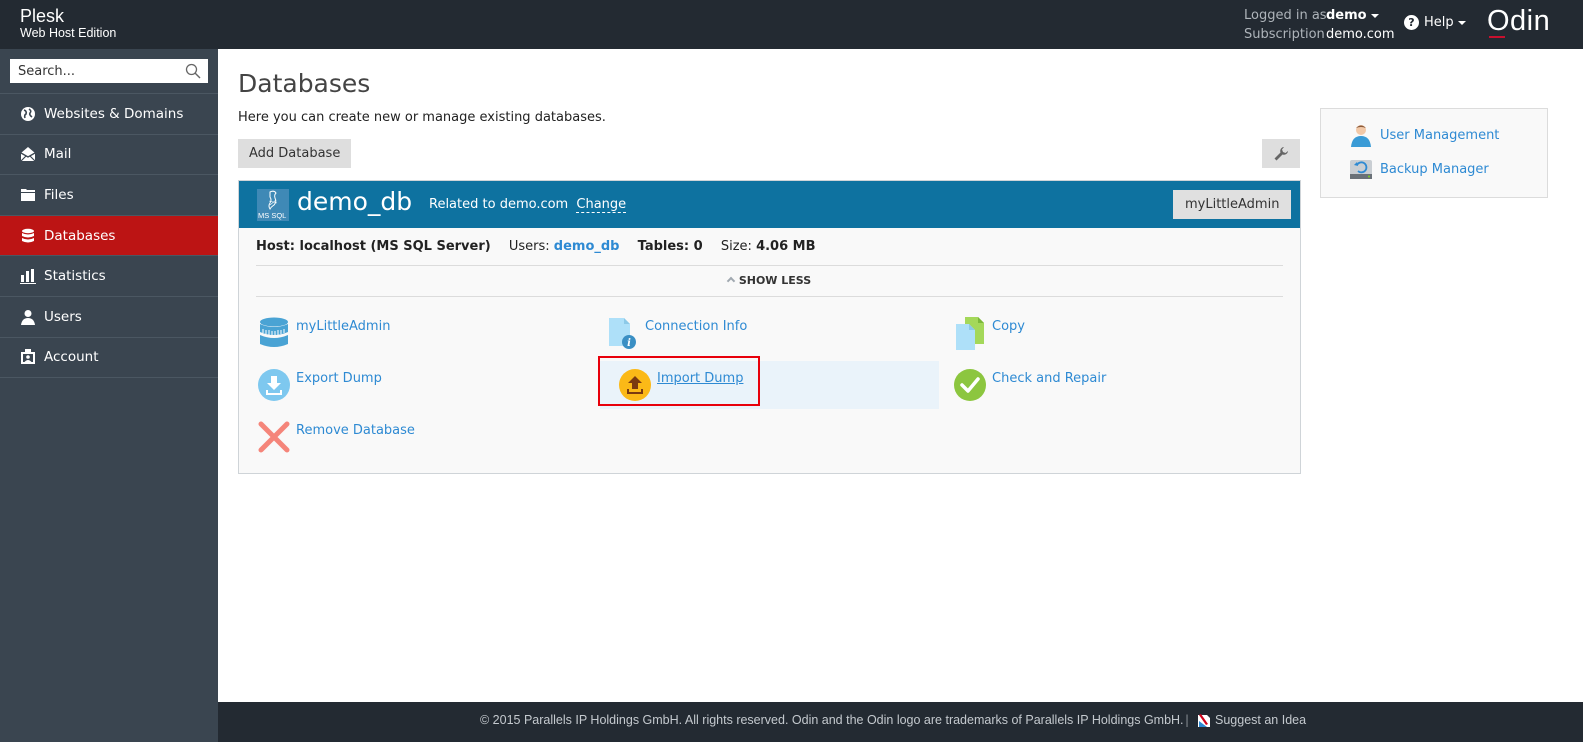 The width and height of the screenshot is (1583, 742). What do you see at coordinates (355, 201) in the screenshot?
I see `database-name: demo_db` at bounding box center [355, 201].